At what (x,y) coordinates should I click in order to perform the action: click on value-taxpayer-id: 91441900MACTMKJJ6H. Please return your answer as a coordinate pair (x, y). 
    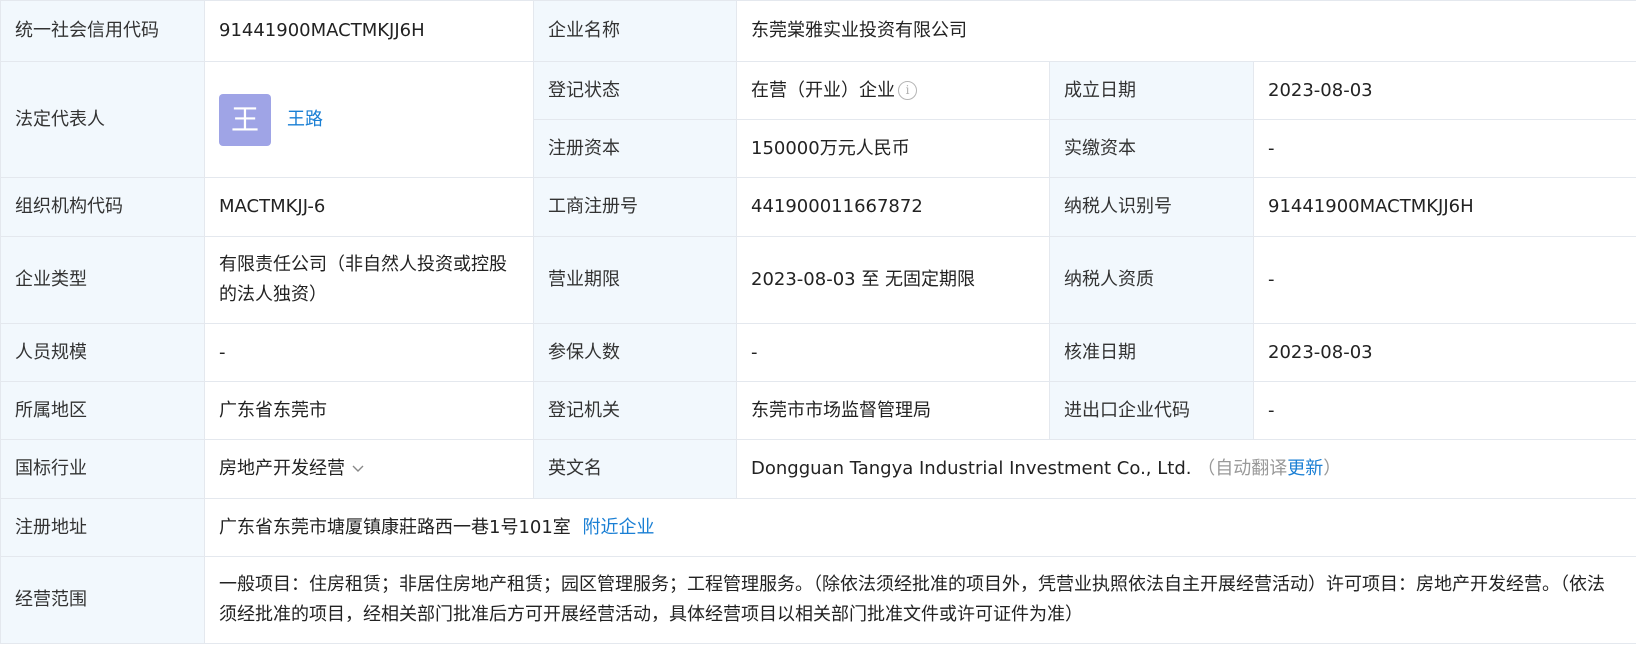
    Looking at the image, I should click on (1444, 207).